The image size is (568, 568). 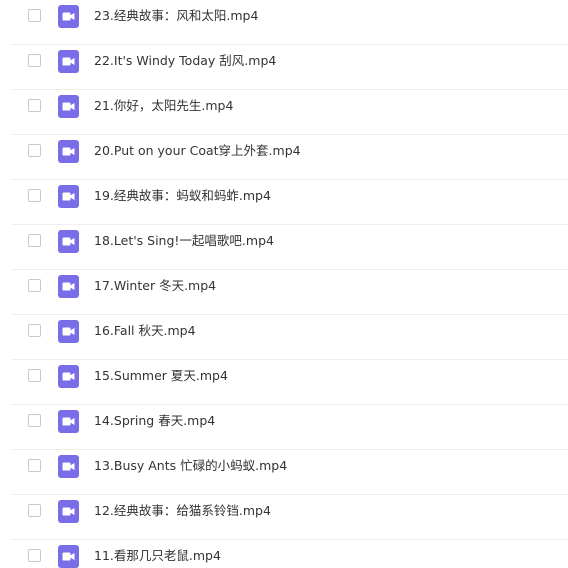 What do you see at coordinates (284, 112) in the screenshot?
I see `list-item: 21.你好，太阳先生.mp4` at bounding box center [284, 112].